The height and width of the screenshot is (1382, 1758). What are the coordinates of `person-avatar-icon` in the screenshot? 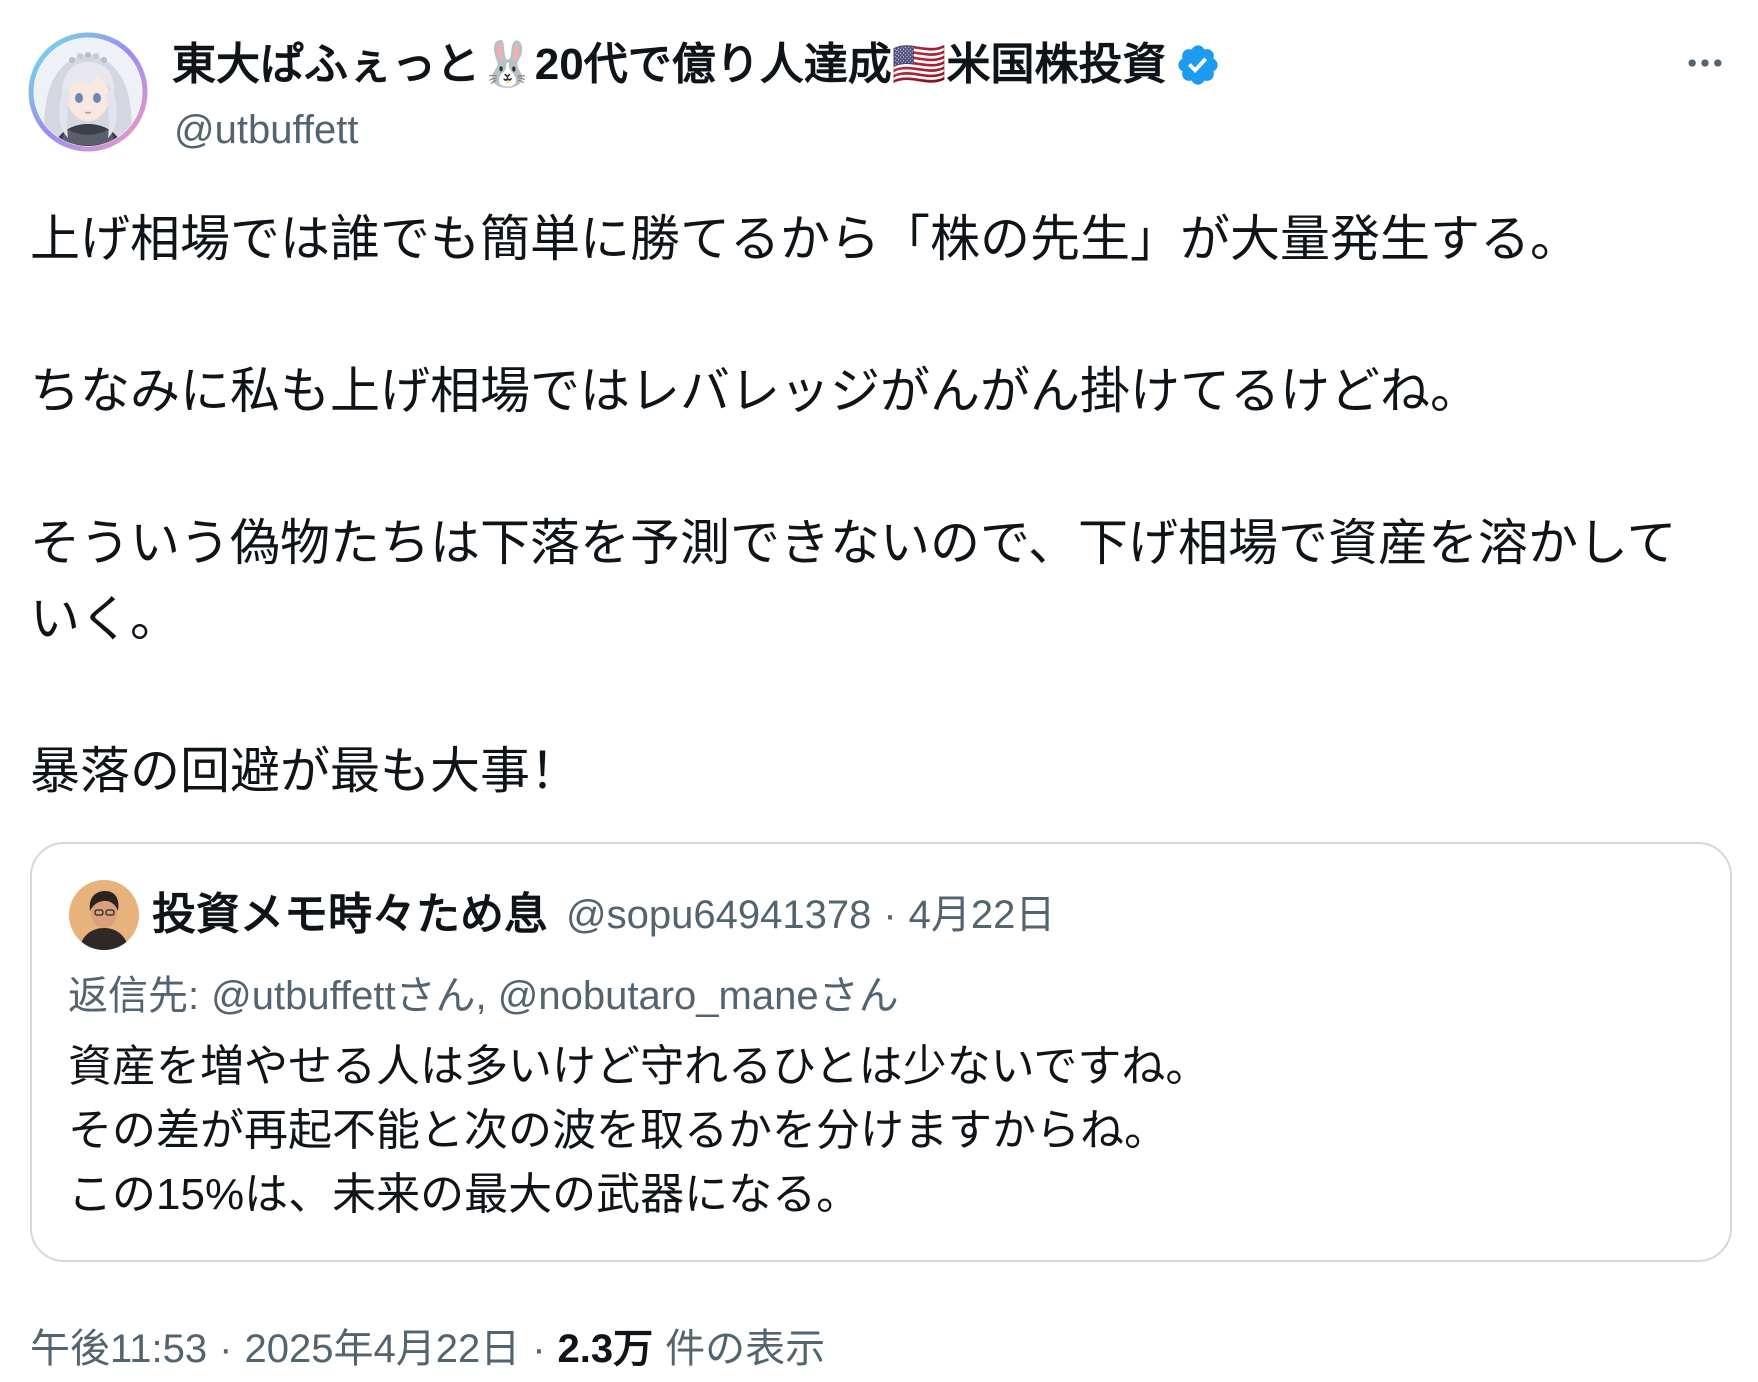 It's located at (104, 915).